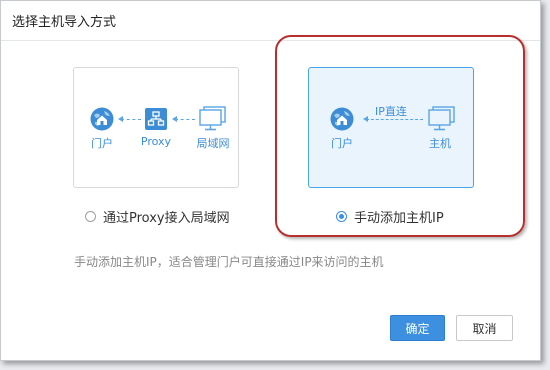 The height and width of the screenshot is (370, 550). Describe the element at coordinates (229, 262) in the screenshot. I see `option-description: 手动添加主机IP，适合管理门户可直接通过IP来访问的主机` at that location.